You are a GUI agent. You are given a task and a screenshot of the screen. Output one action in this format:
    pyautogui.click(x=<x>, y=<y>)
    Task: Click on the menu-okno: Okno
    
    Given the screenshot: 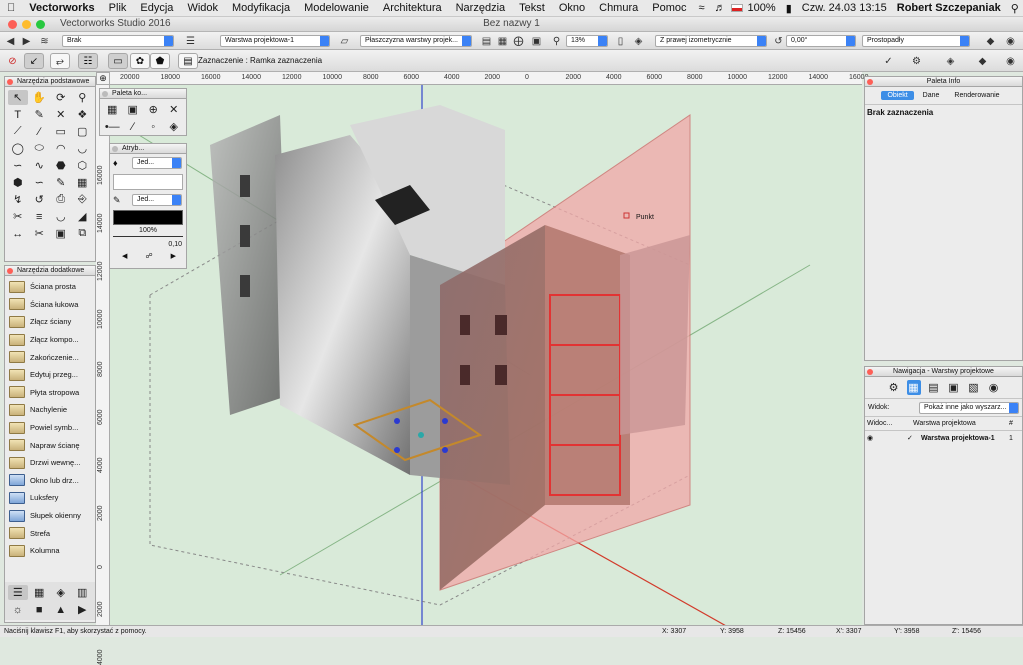 What is the action you would take?
    pyautogui.click(x=572, y=8)
    